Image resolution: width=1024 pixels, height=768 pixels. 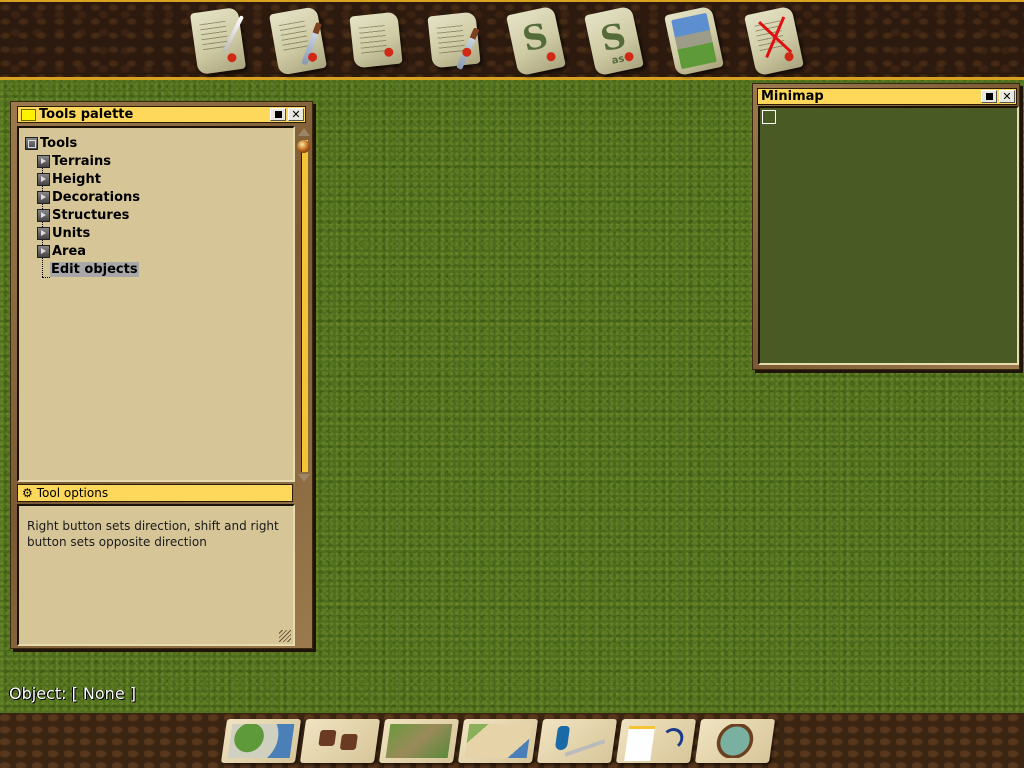 I want to click on minimap-titlebar: Minimap ✕, so click(x=887, y=96).